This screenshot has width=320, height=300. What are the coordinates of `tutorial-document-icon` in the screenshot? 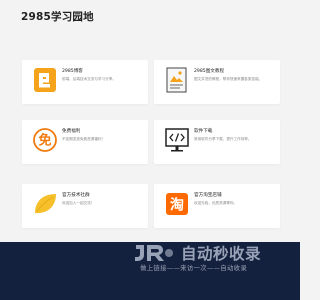 It's located at (177, 80).